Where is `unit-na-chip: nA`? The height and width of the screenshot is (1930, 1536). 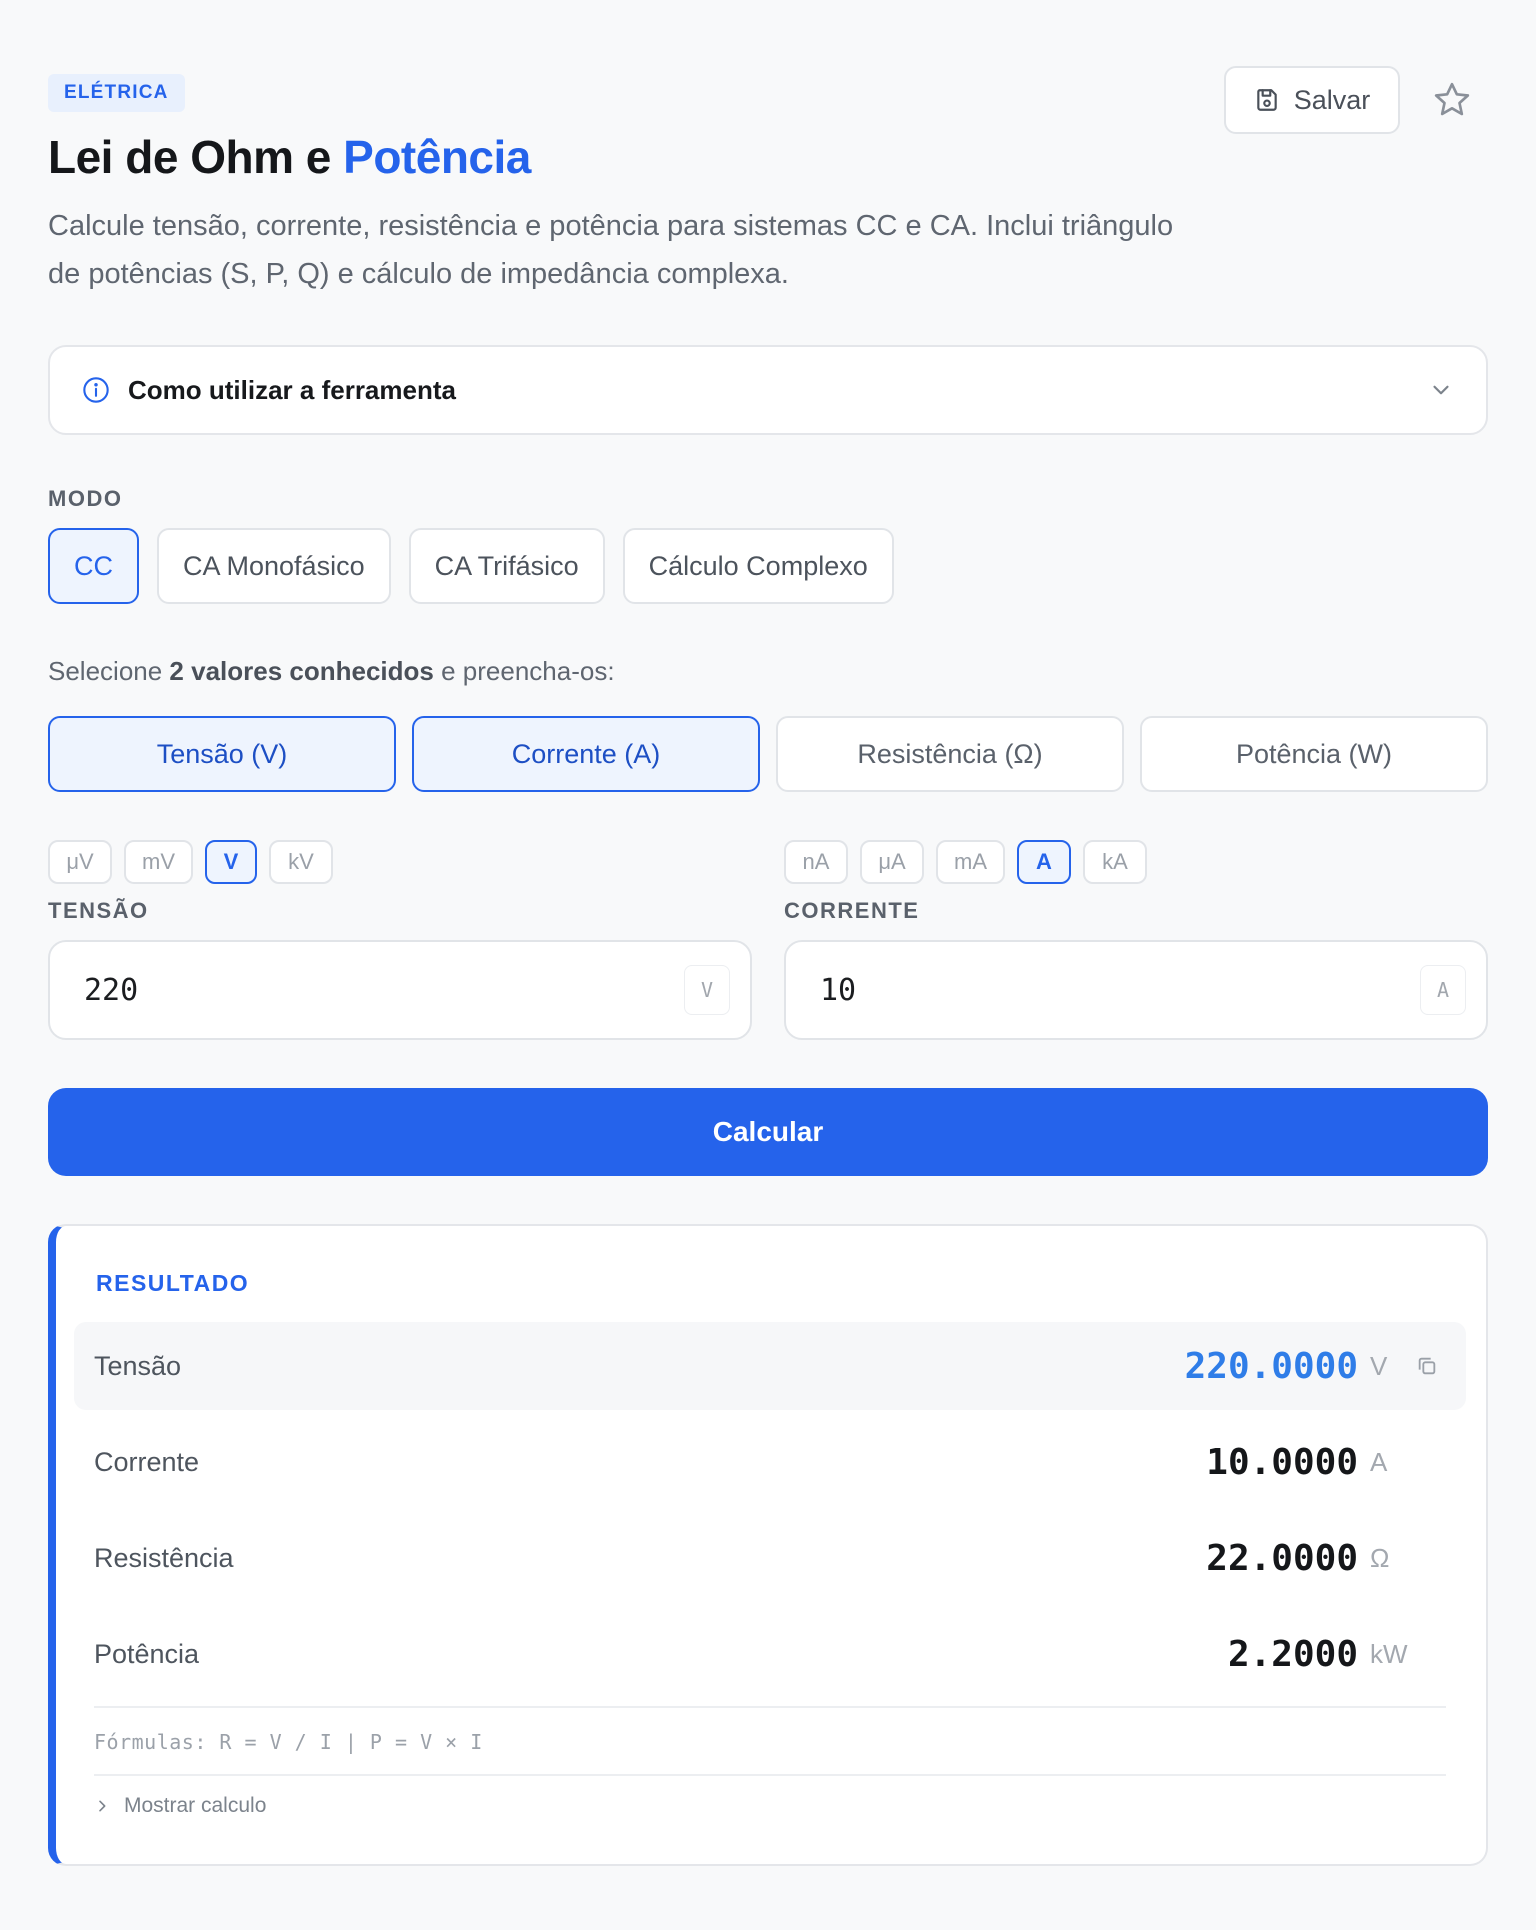
unit-na-chip: nA is located at coordinates (816, 862).